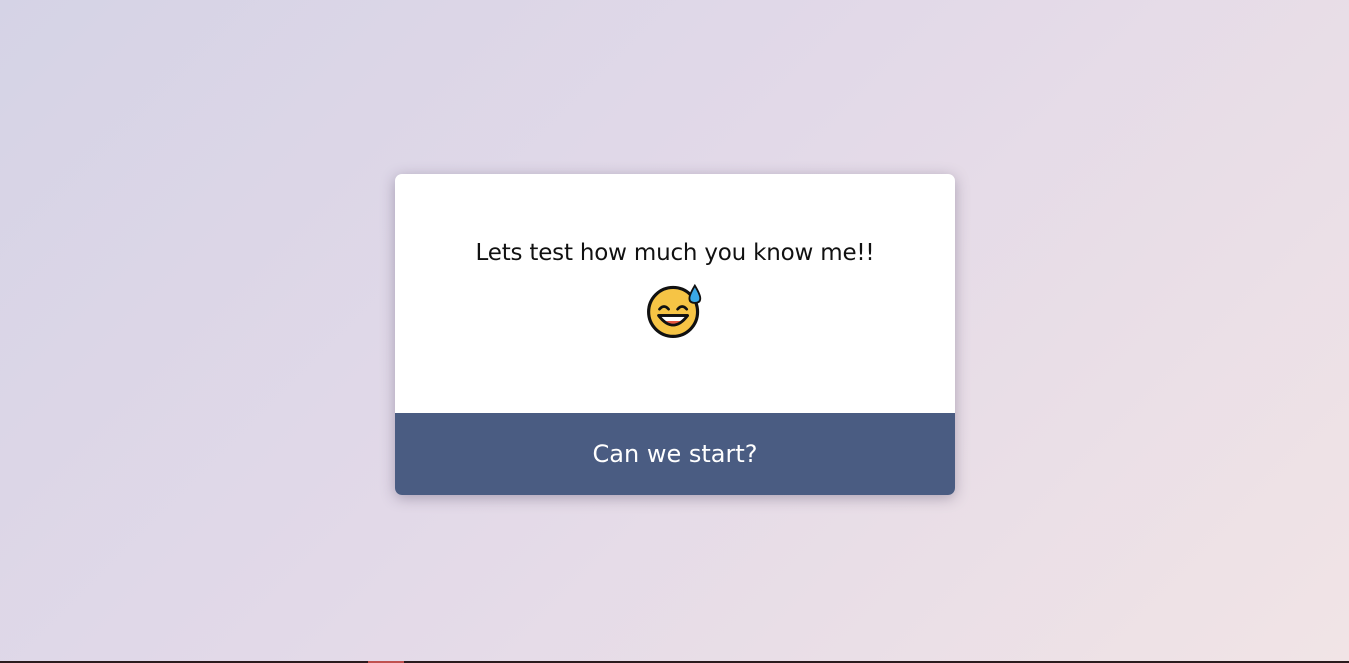  I want to click on grinning-face-with-sweat-icon, so click(674, 310).